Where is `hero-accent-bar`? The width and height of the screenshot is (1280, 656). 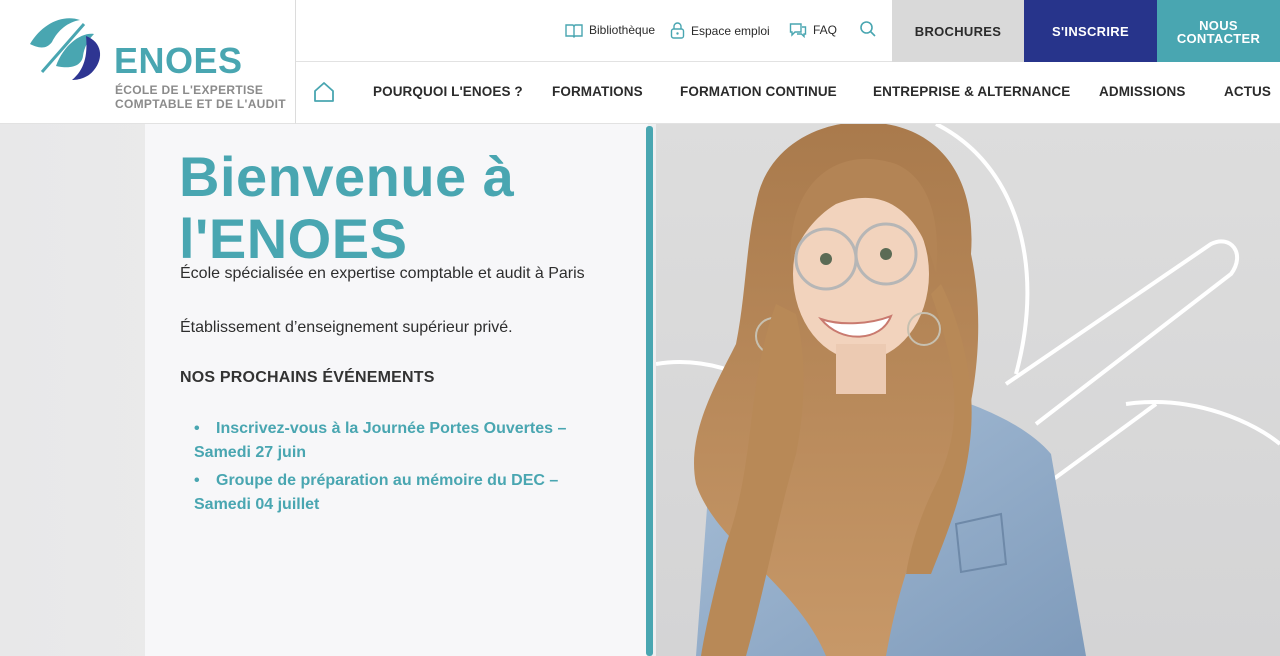 hero-accent-bar is located at coordinates (649, 391).